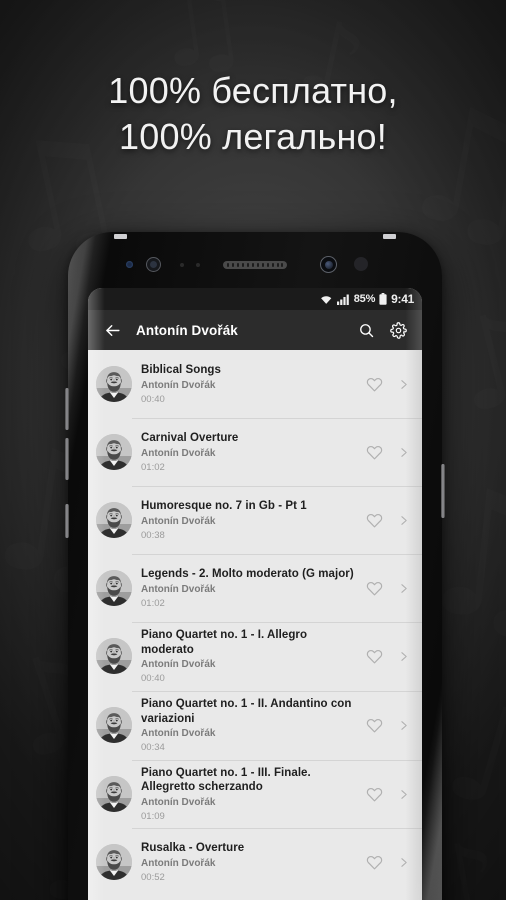 The image size is (506, 900). What do you see at coordinates (443, 491) in the screenshot?
I see `power-button` at bounding box center [443, 491].